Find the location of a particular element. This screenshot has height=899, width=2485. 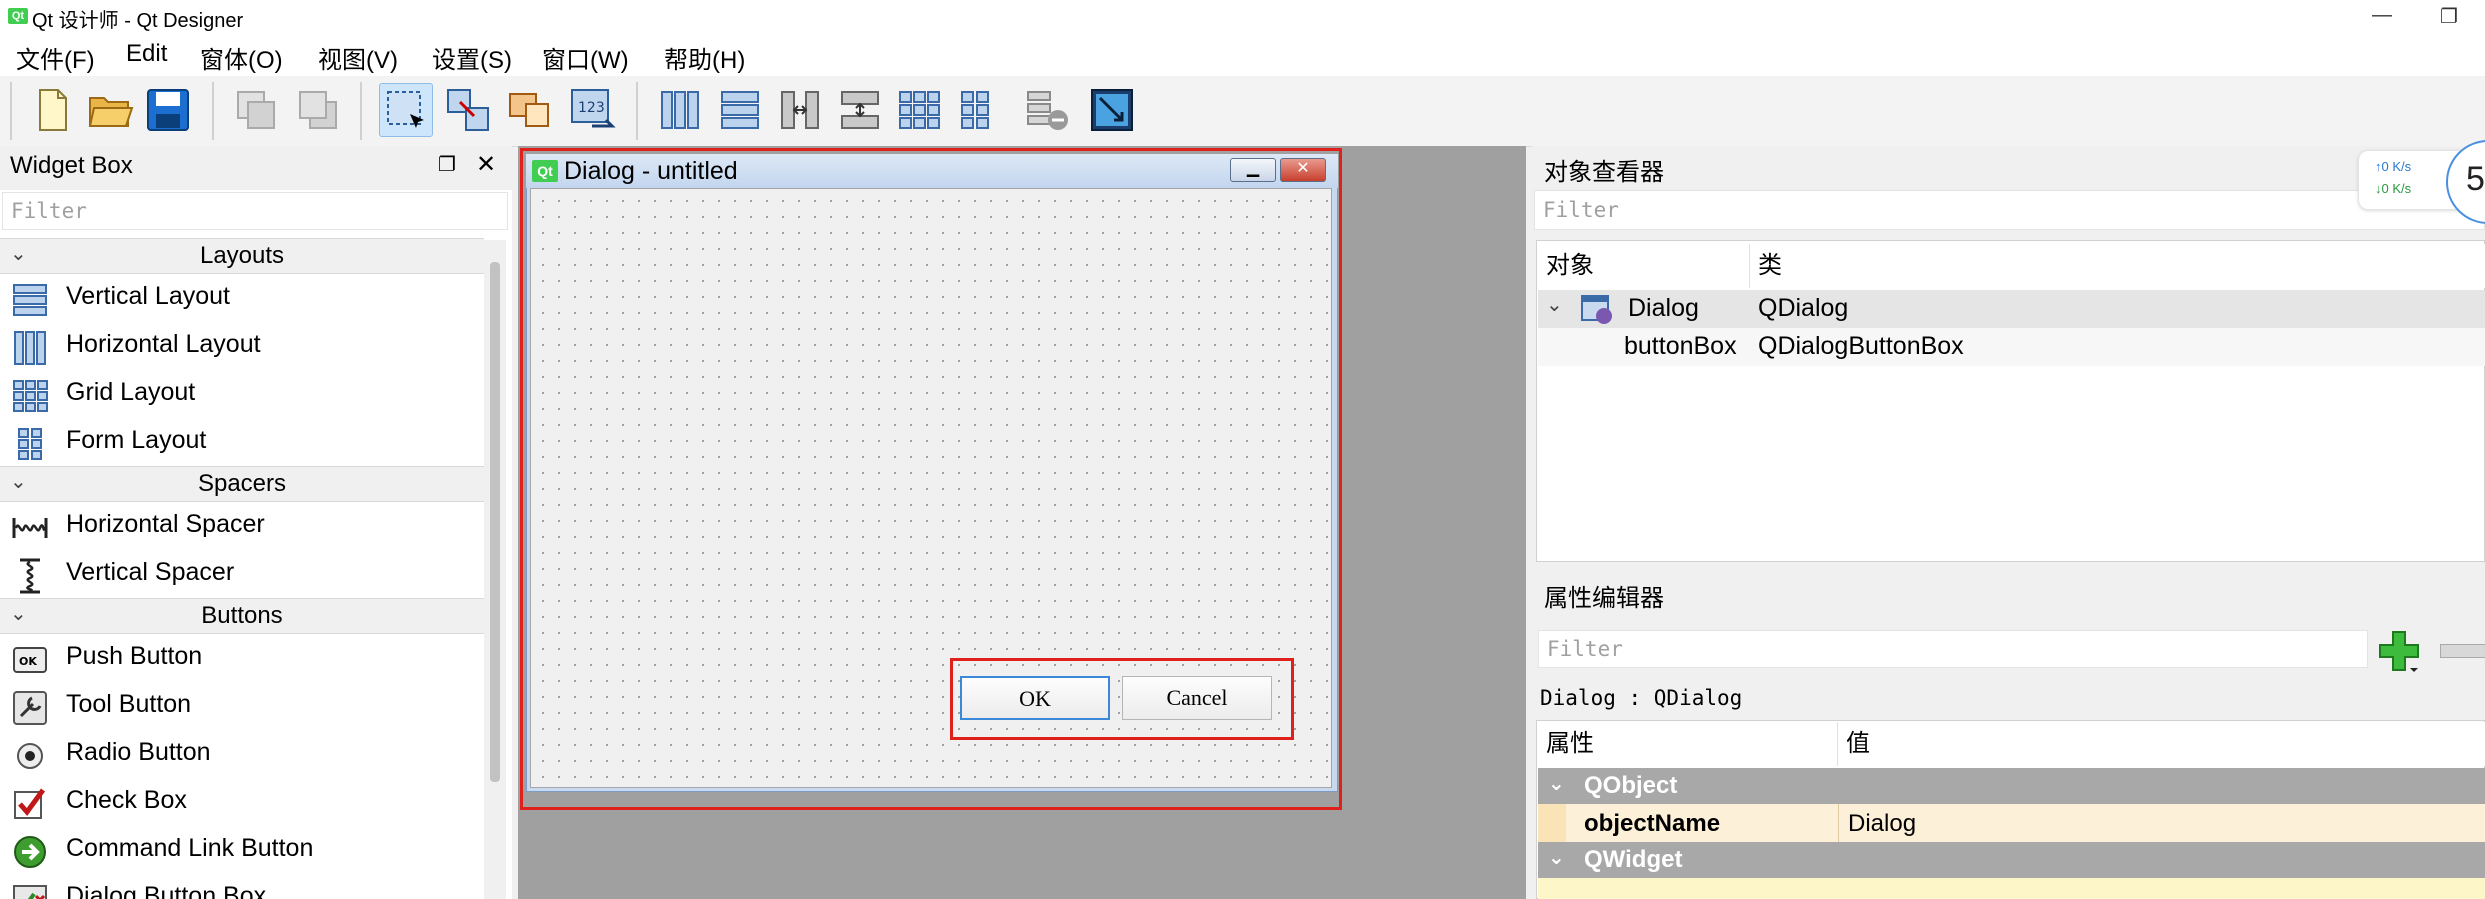

widget-item-check-box: Check Box is located at coordinates (242, 802).